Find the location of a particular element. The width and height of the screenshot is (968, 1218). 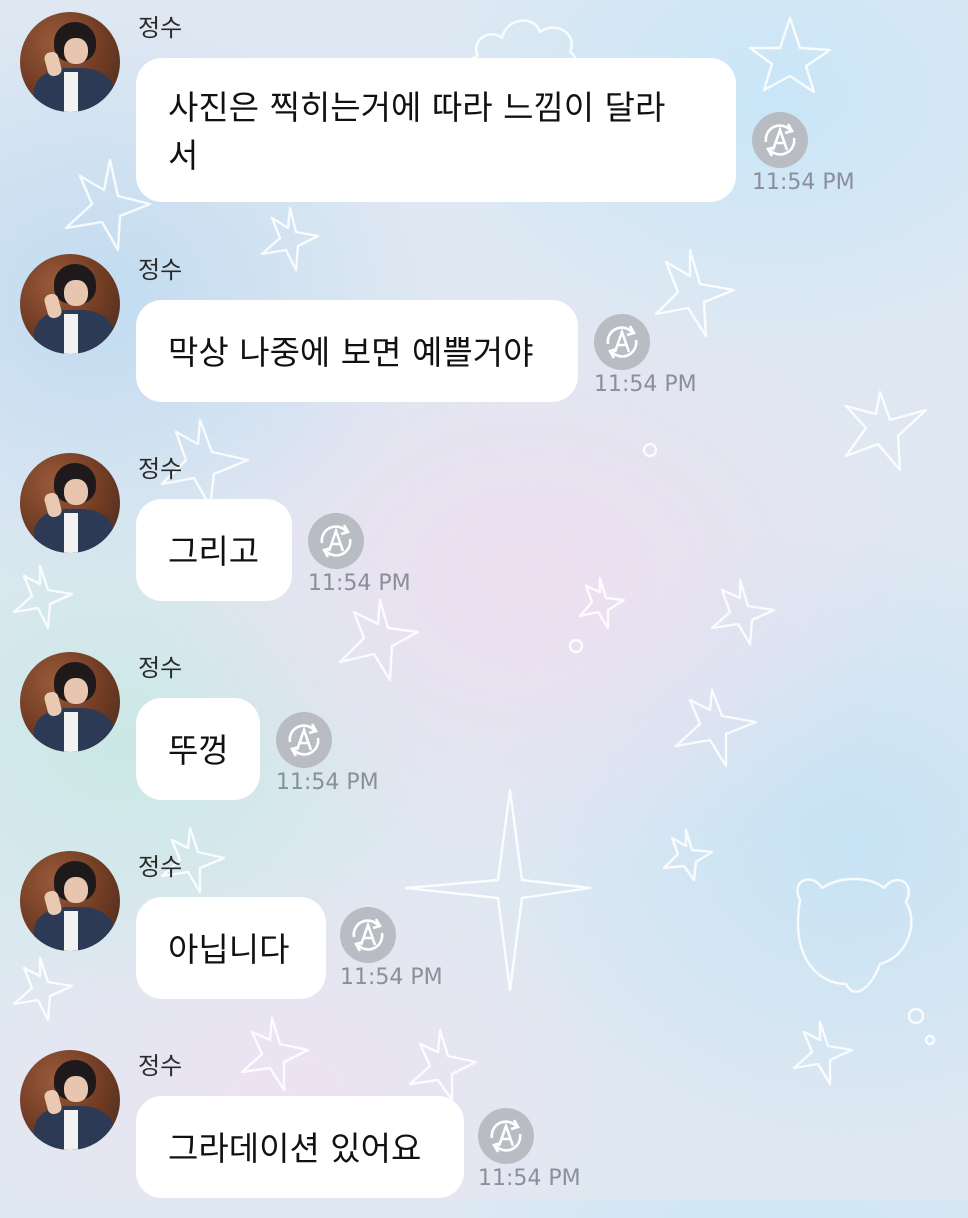

message-row: 정수 뚜껑 11:54 PM is located at coordinates (484, 730).